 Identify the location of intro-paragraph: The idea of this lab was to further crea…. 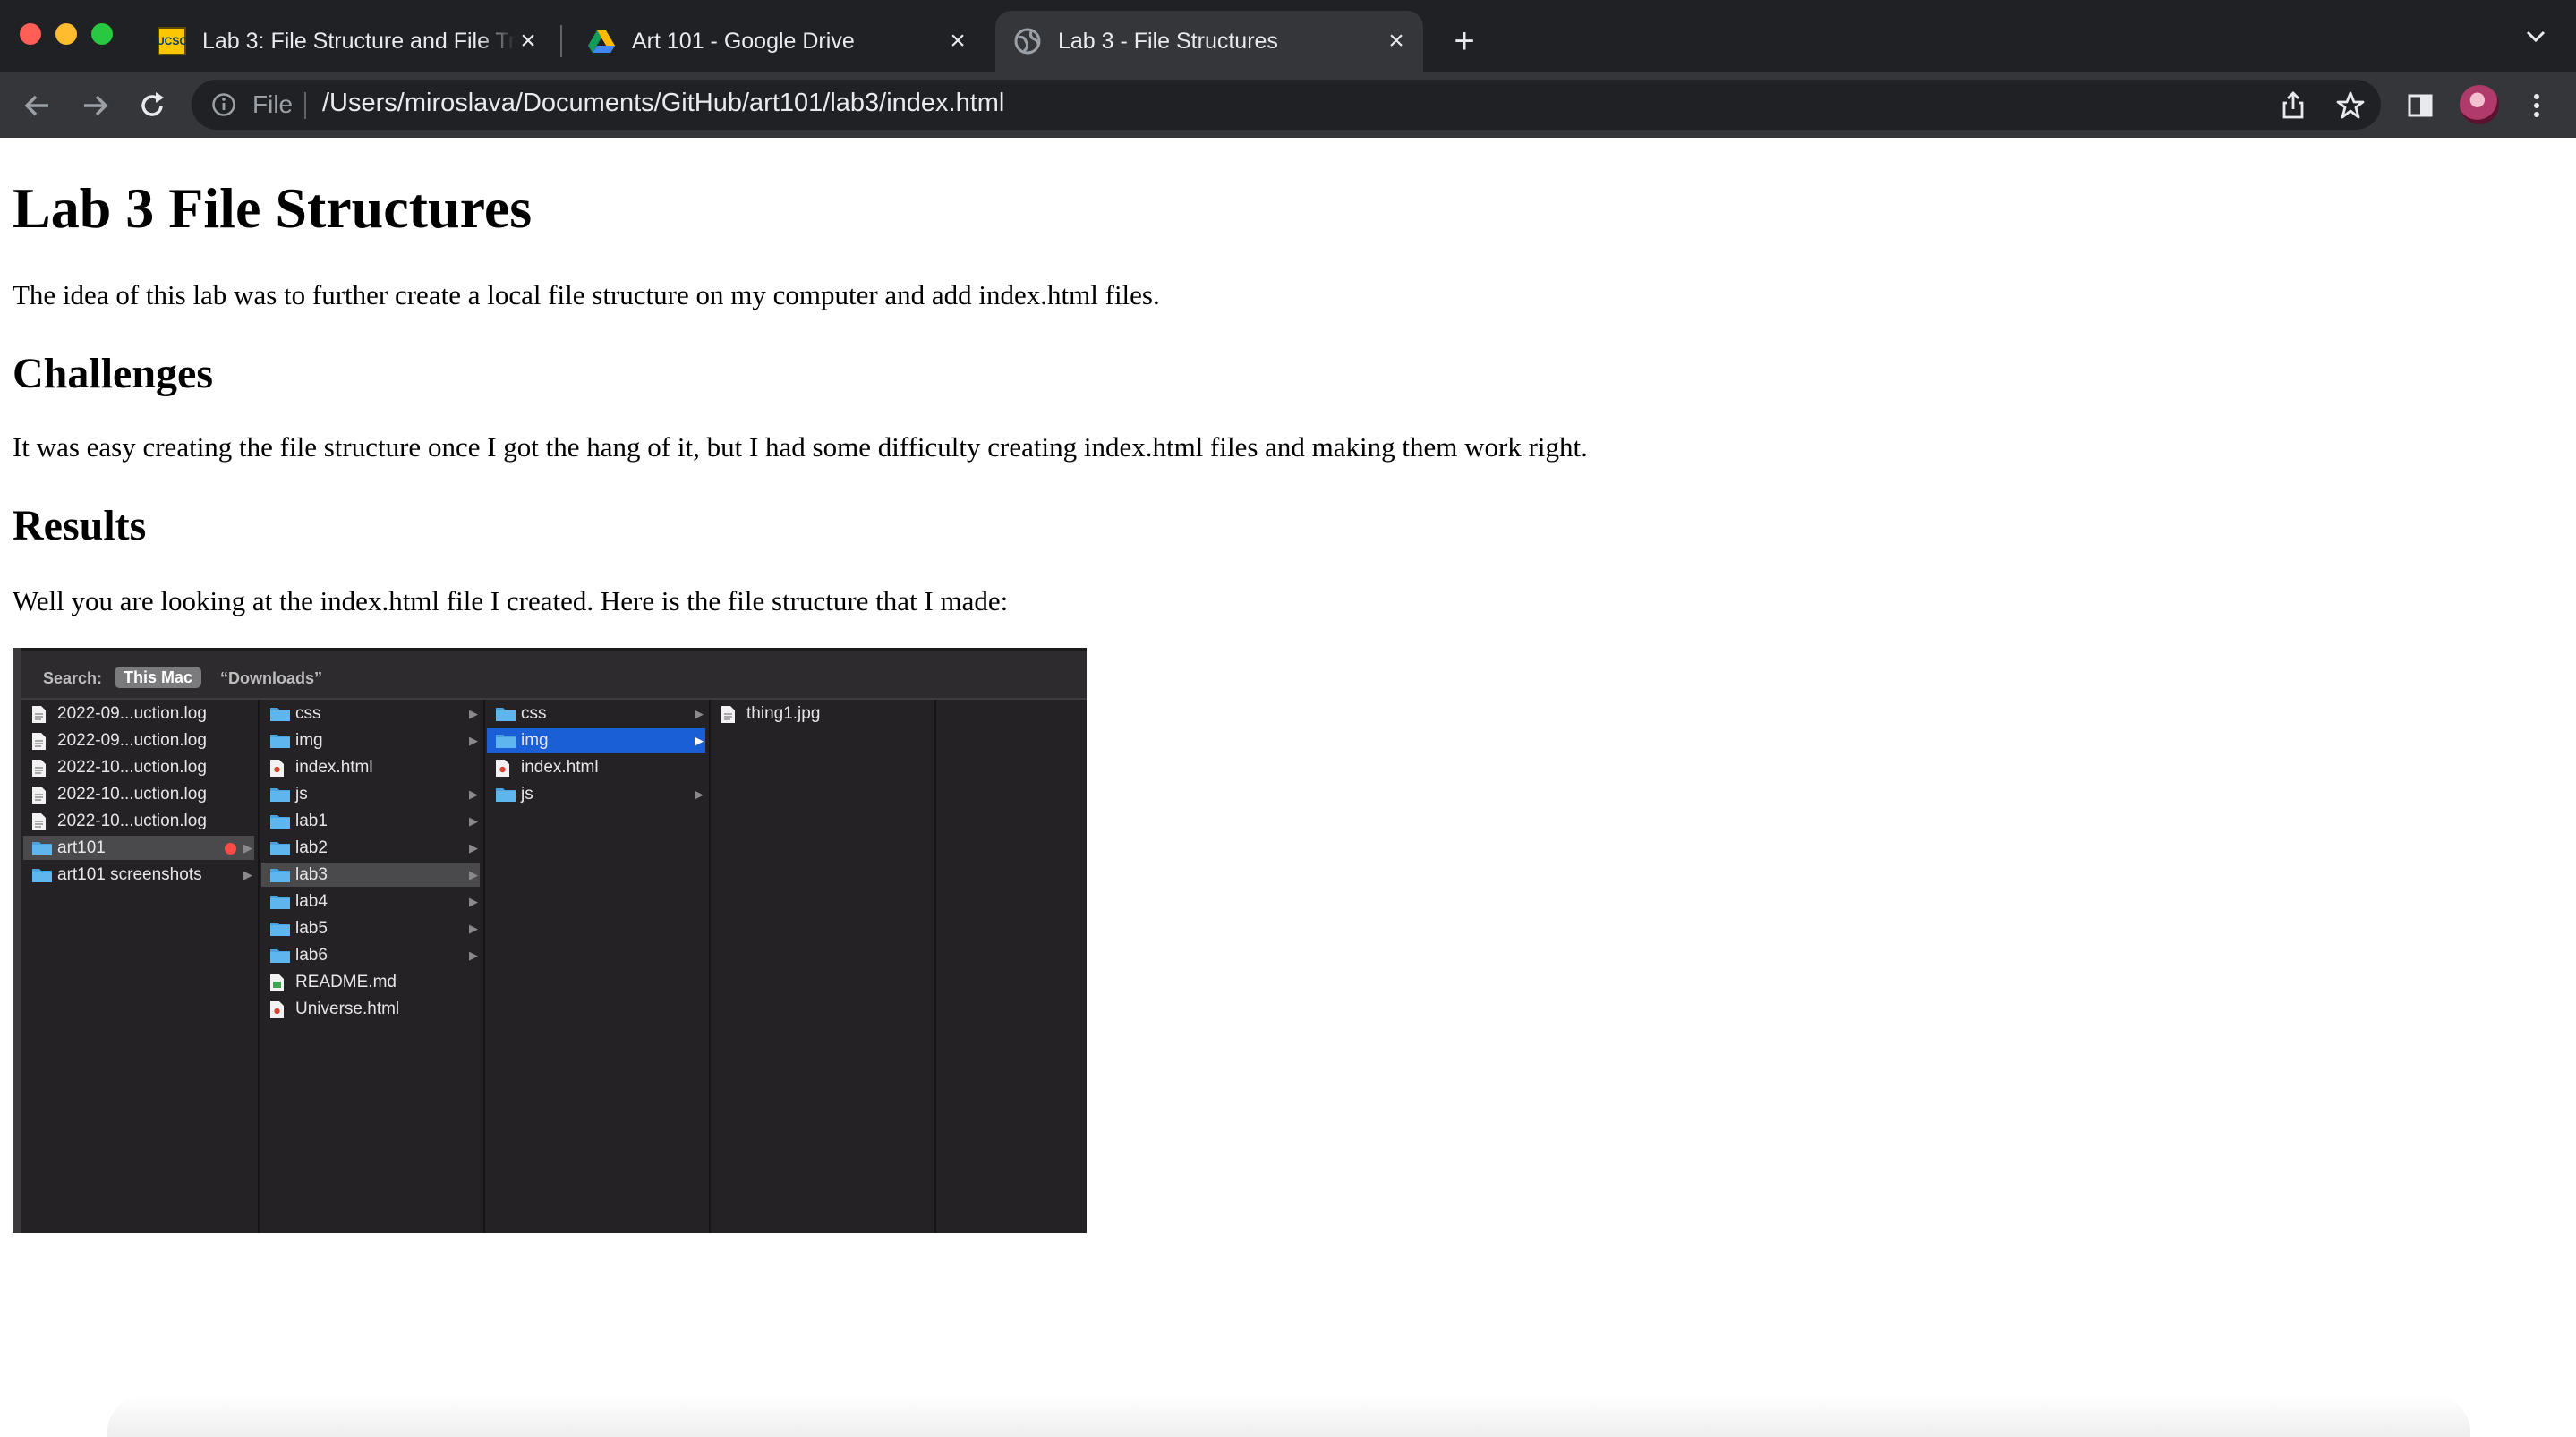
(586, 295).